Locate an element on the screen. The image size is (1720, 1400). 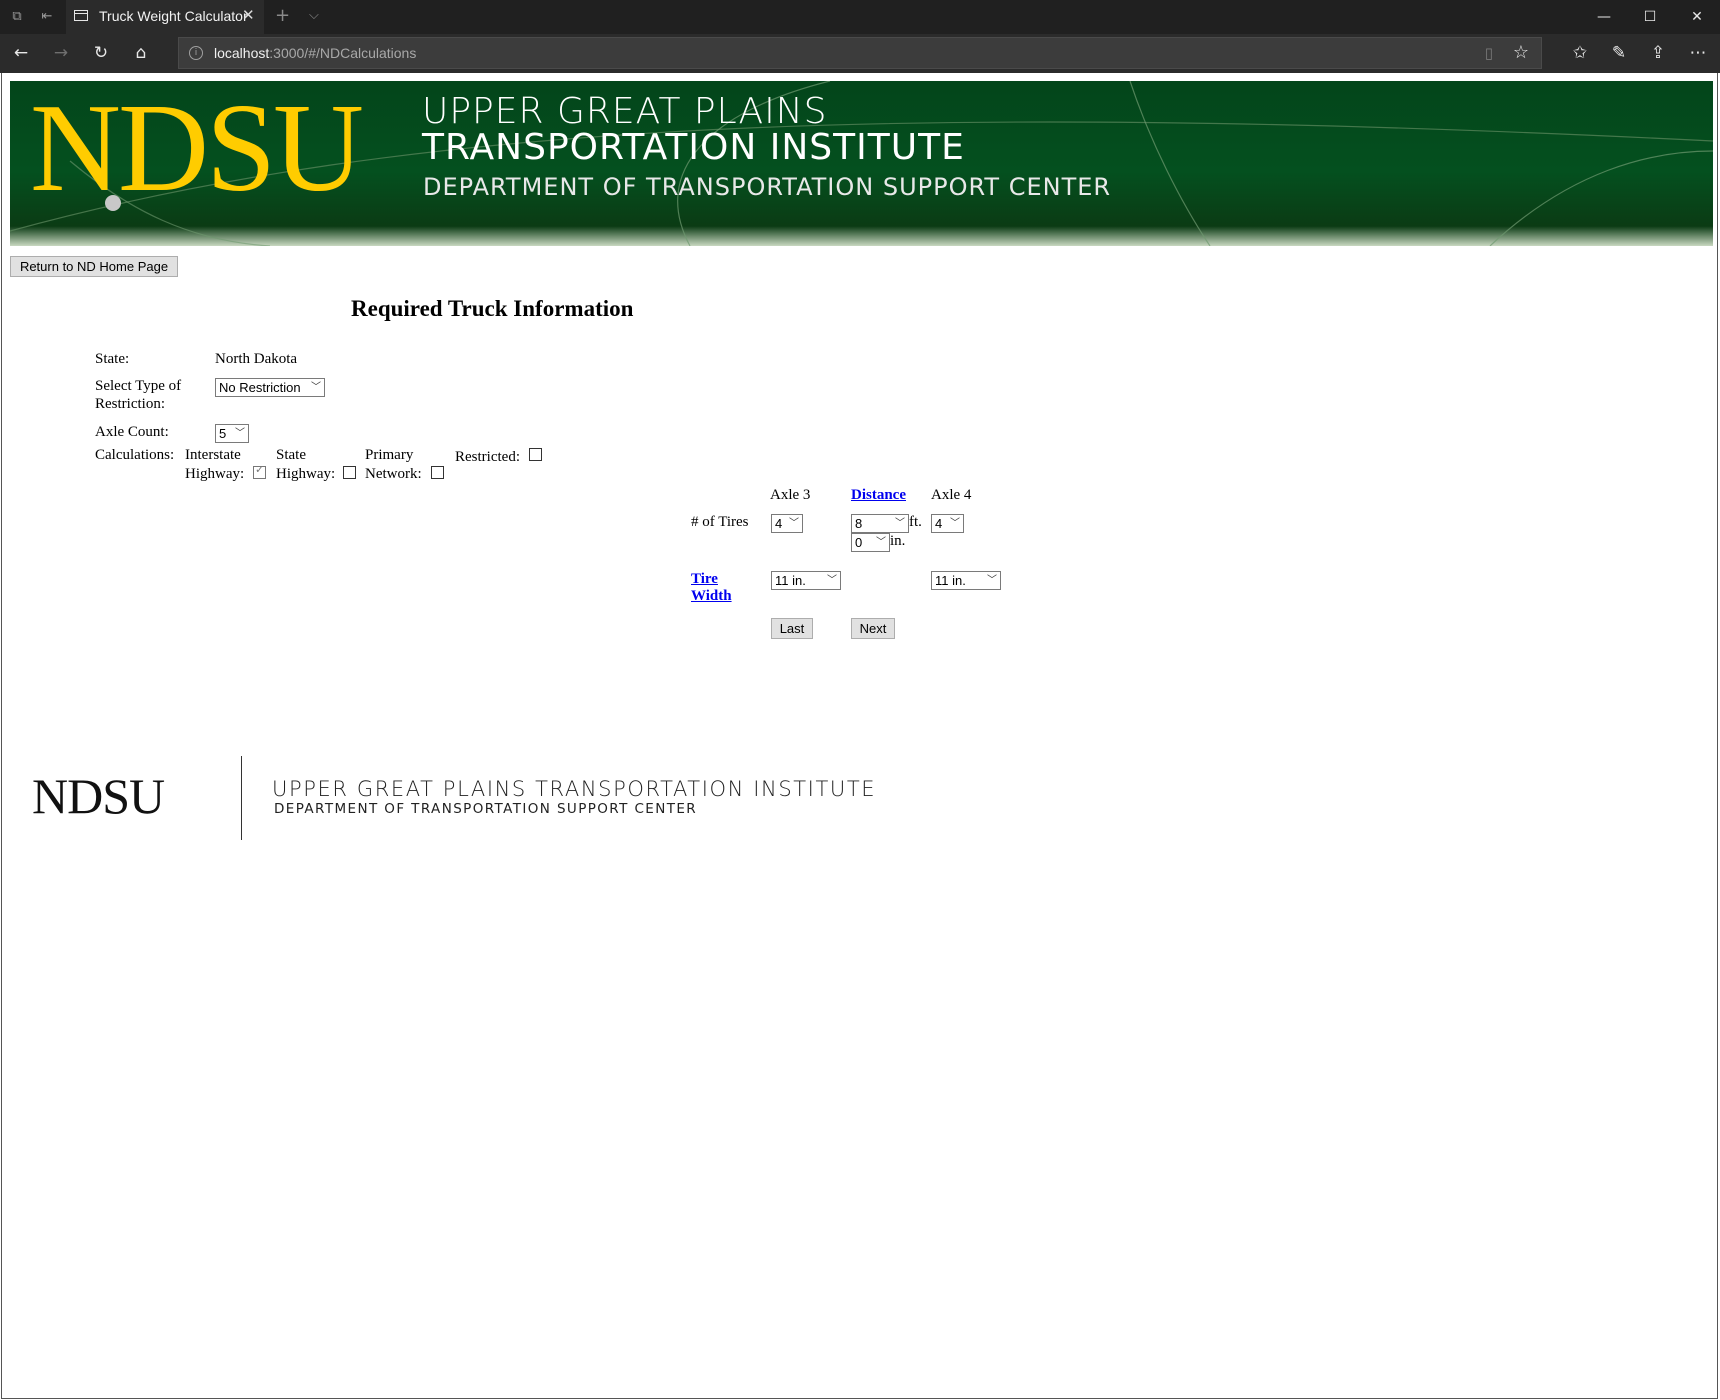
banner-line-1: UPPER GREAT PLAINS is located at coordinates (625, 111).